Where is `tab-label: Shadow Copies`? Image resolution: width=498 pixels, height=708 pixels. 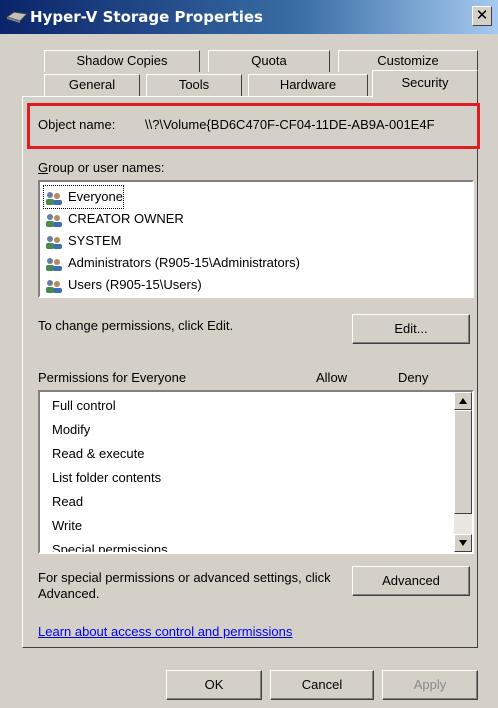
tab-label: Shadow Copies is located at coordinates (122, 60).